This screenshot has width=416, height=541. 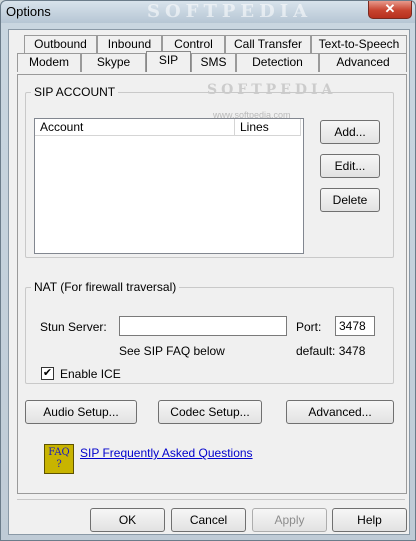 I want to click on faq-icon-text: FAQ, so click(x=59, y=452).